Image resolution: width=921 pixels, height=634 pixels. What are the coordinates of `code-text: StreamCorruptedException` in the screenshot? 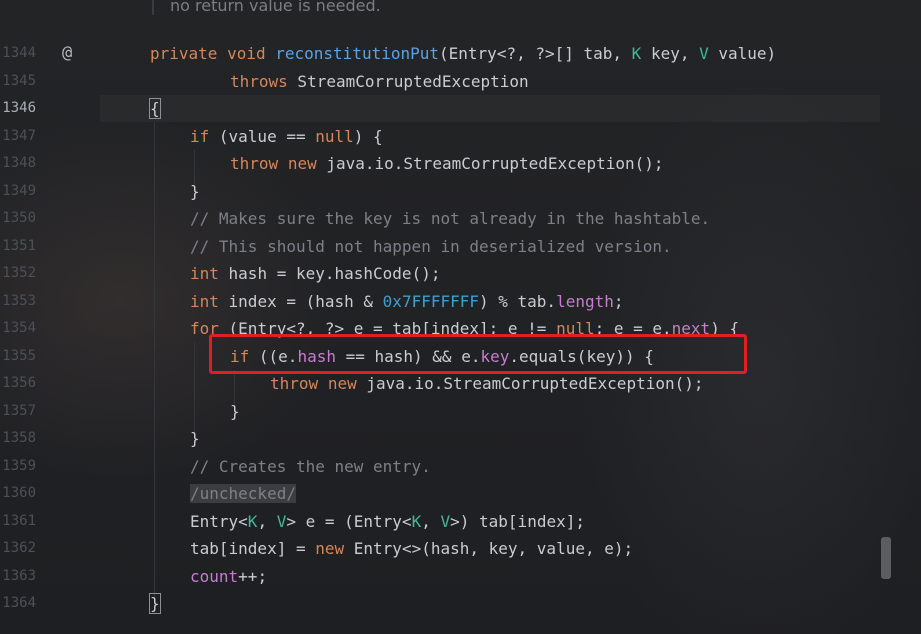 It's located at (408, 81).